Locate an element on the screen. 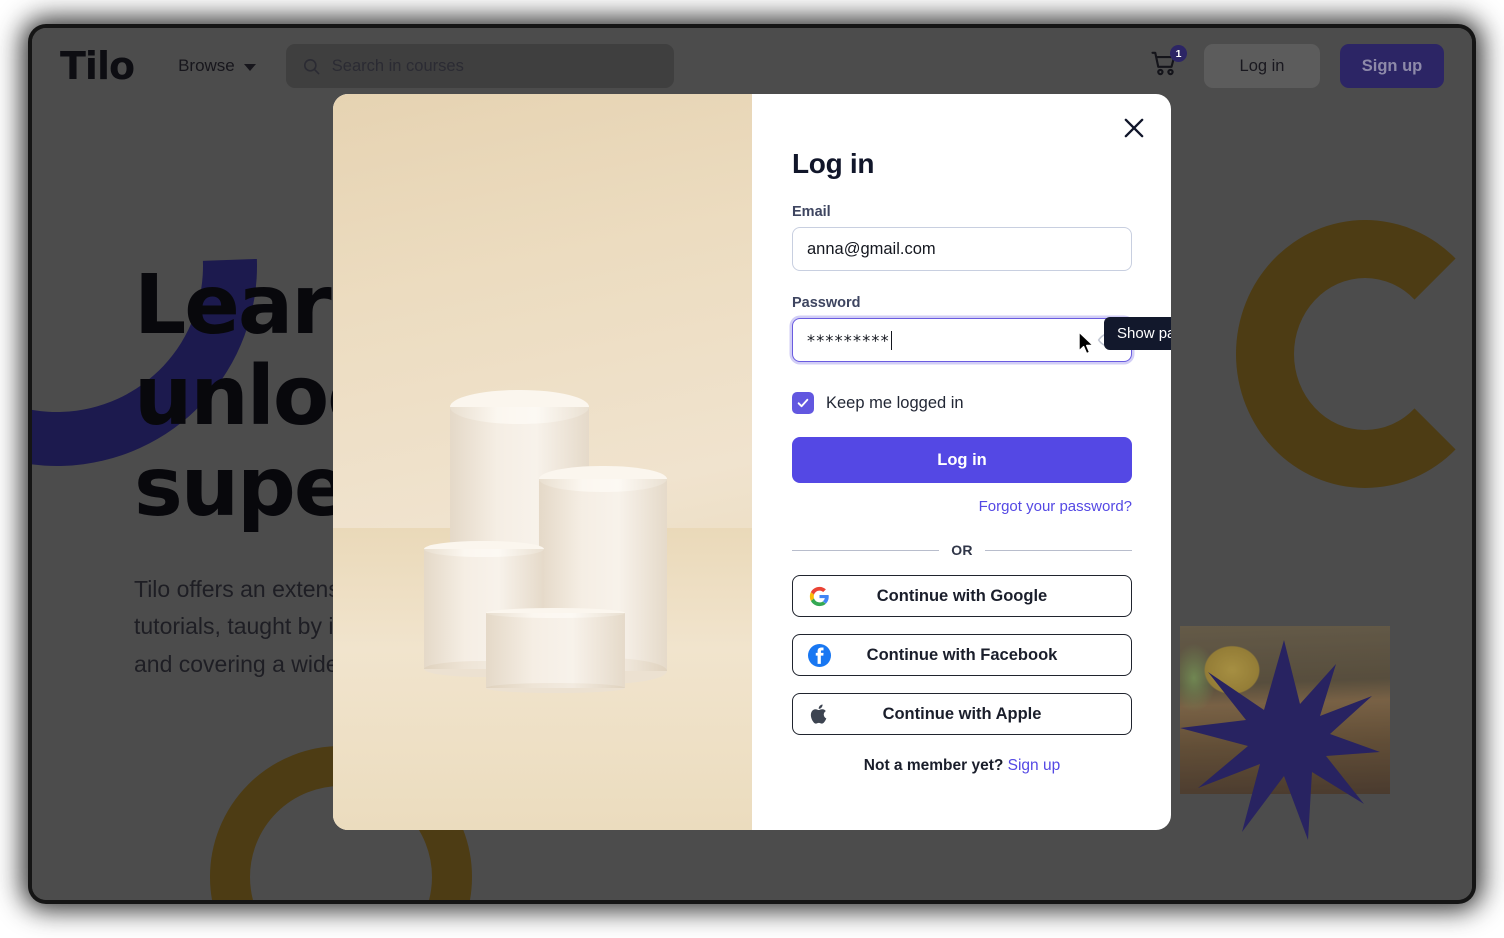 The image size is (1504, 938). header-actions: 1 Log in Sign up is located at coordinates (1297, 66).